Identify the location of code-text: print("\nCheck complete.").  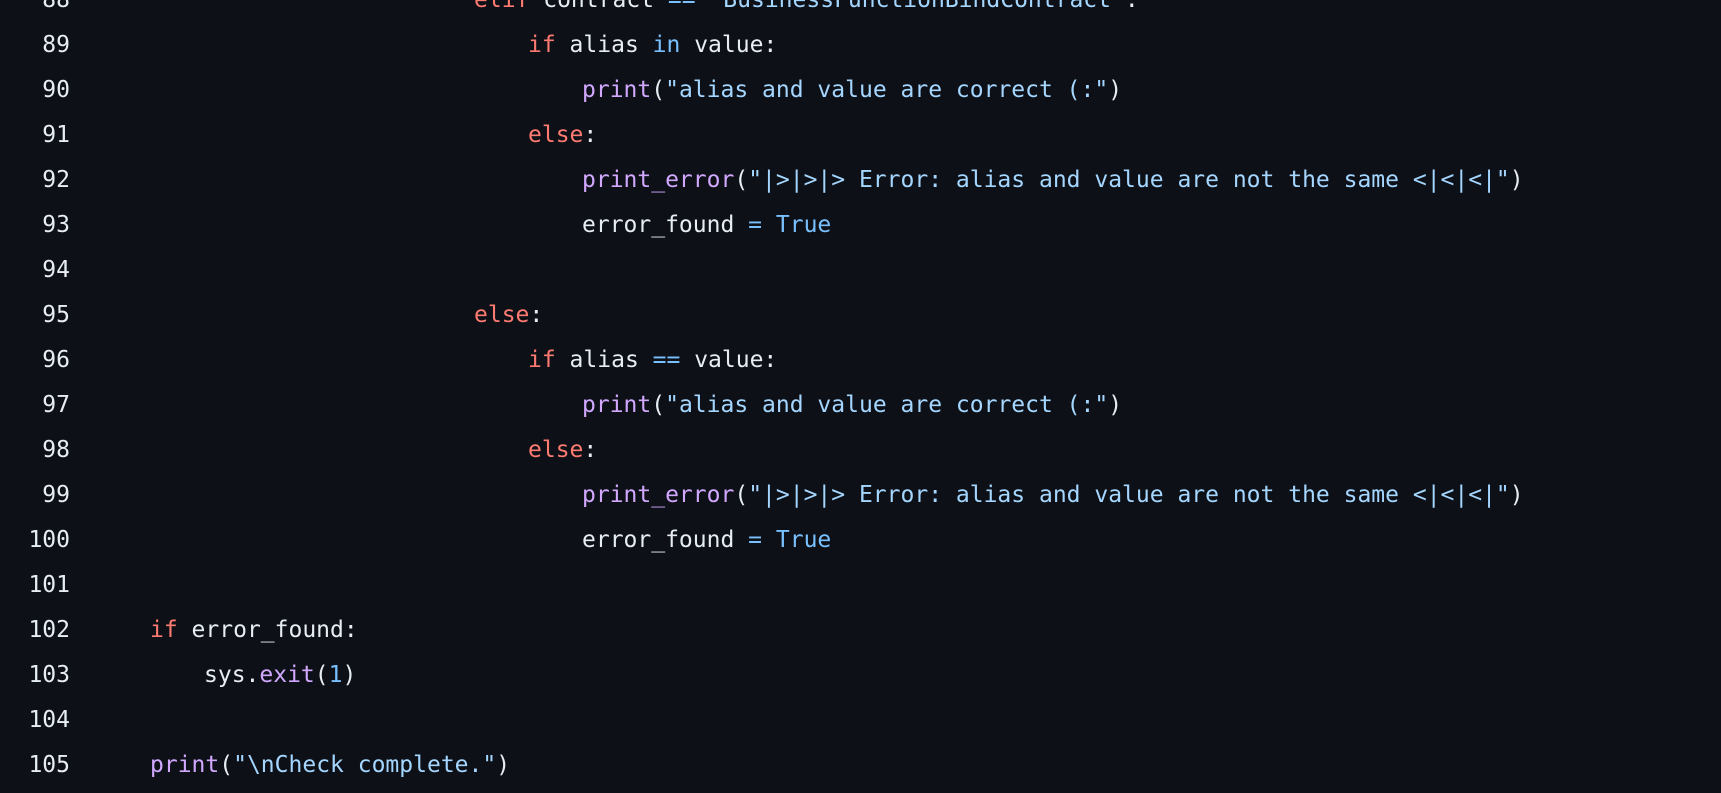
(935, 765).